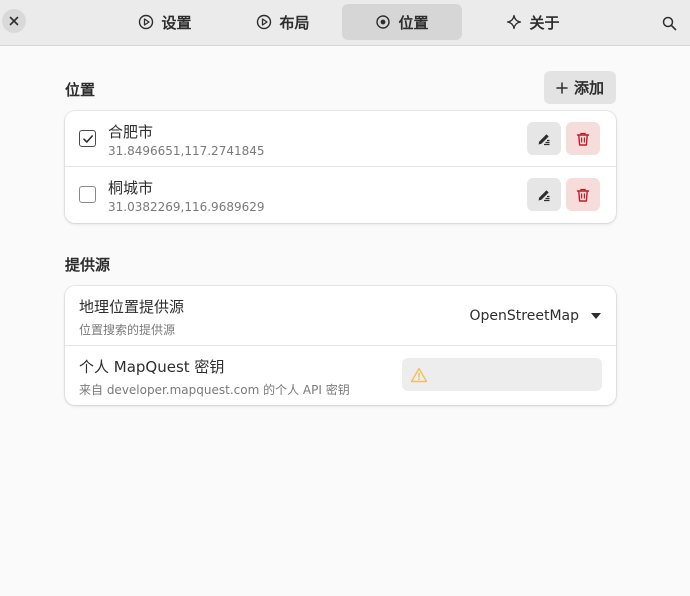  What do you see at coordinates (340, 195) in the screenshot?
I see `location-row: 桐城市 31.0382269,116.9689629` at bounding box center [340, 195].